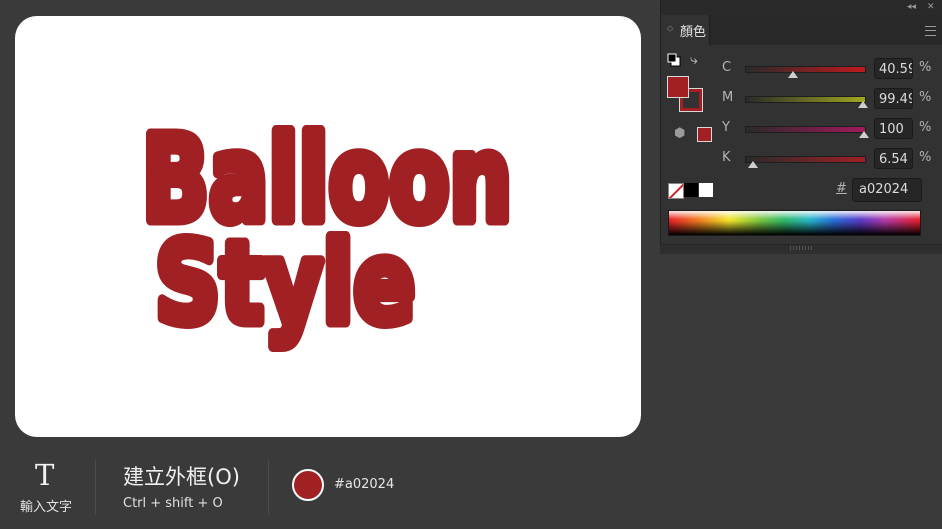 The height and width of the screenshot is (529, 942). I want to click on hex-input: a02024, so click(887, 190).